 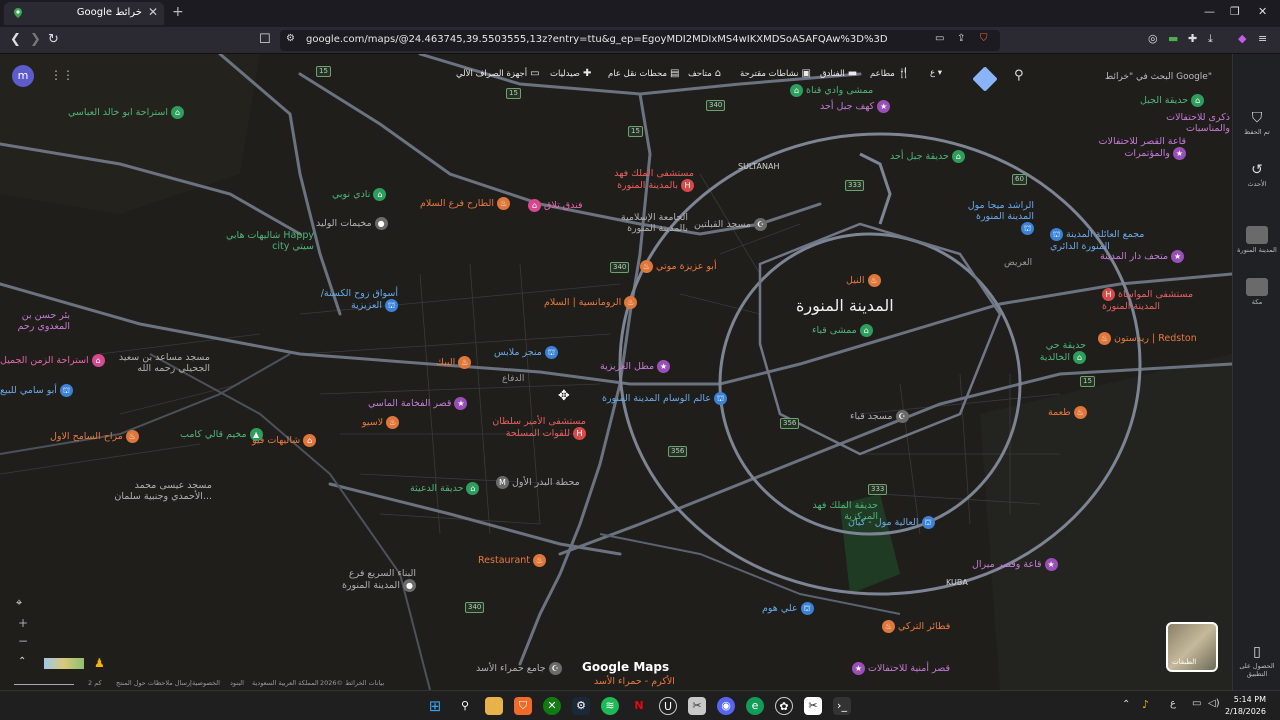 I want to click on place-marker: حديقة الجبل ⌂, so click(x=1172, y=100).